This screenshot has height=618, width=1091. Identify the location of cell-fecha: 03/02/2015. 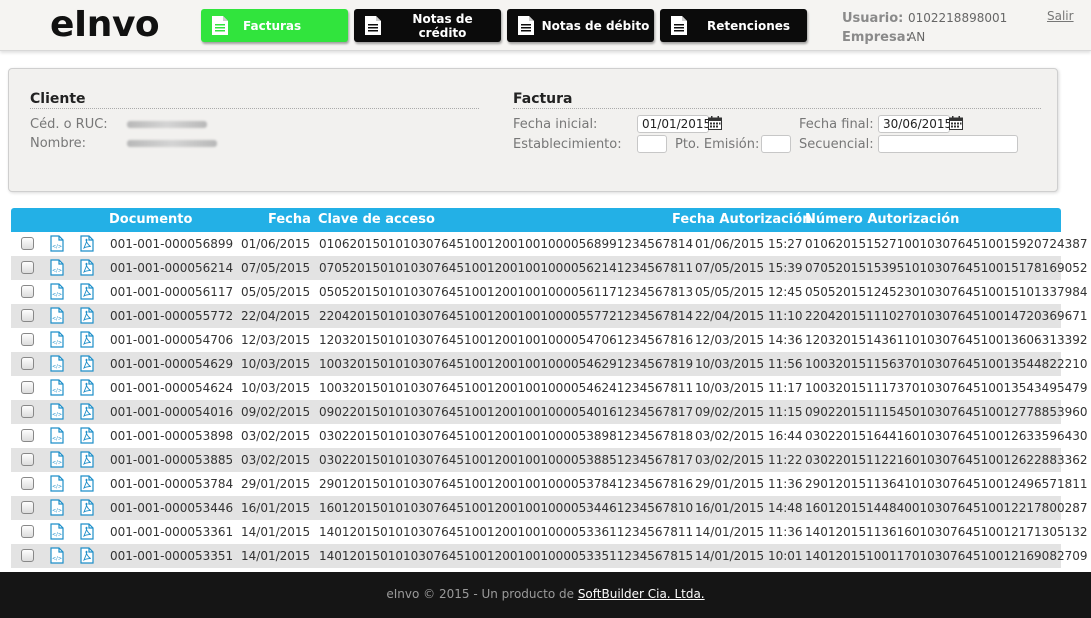
(276, 460).